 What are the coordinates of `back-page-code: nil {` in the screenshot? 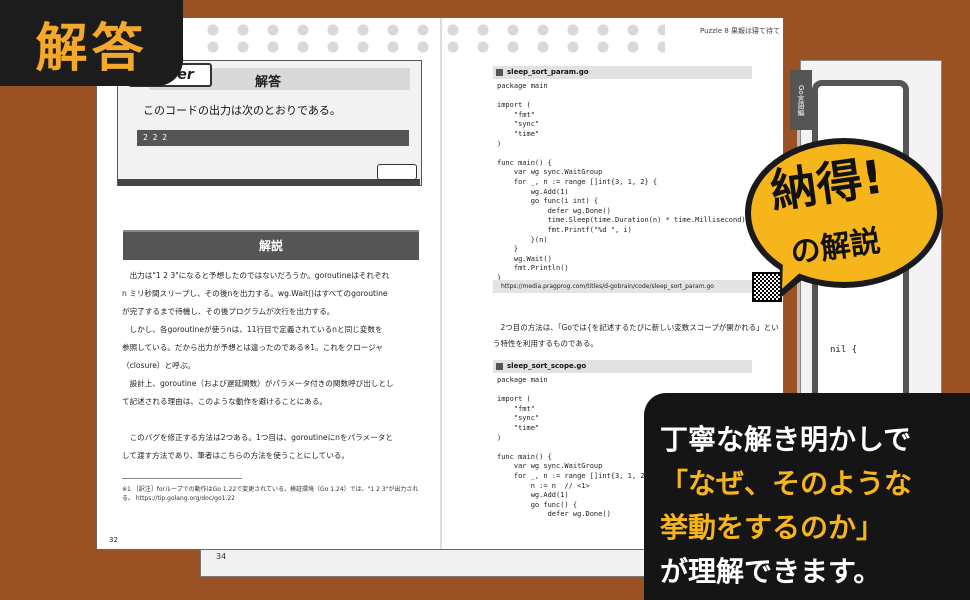 It's located at (844, 350).